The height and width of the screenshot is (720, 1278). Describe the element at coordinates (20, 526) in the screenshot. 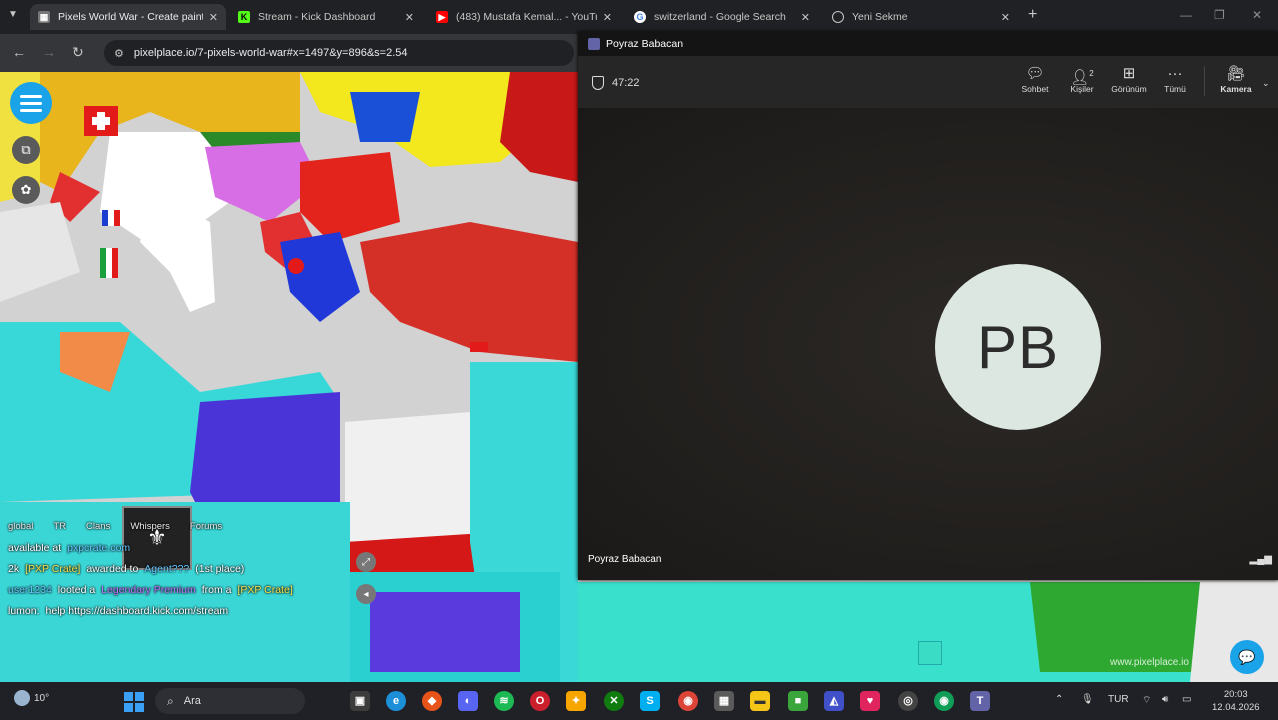

I see `chat-tab-global: global` at that location.